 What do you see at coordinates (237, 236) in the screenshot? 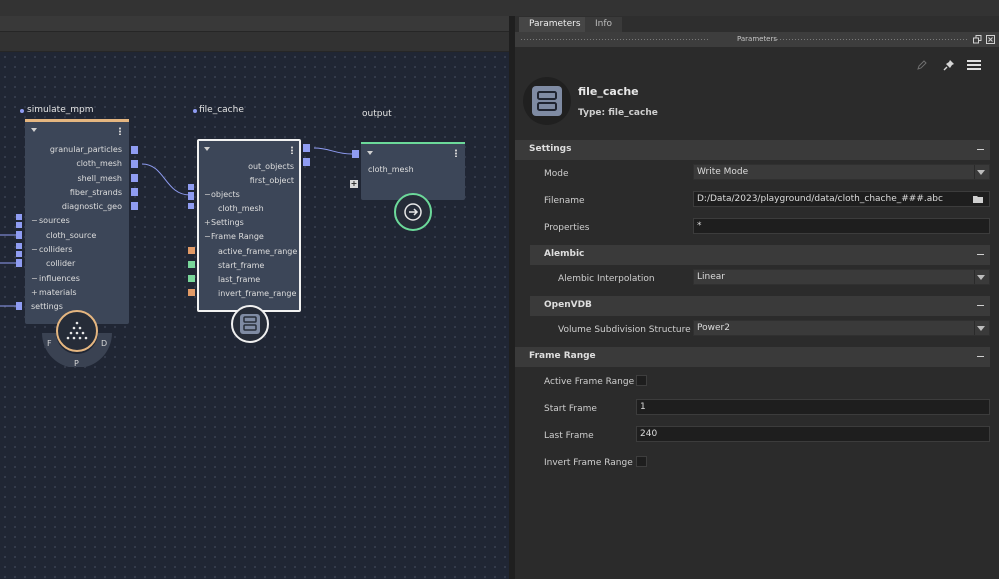
I see `input-group-label: Frame Range` at bounding box center [237, 236].